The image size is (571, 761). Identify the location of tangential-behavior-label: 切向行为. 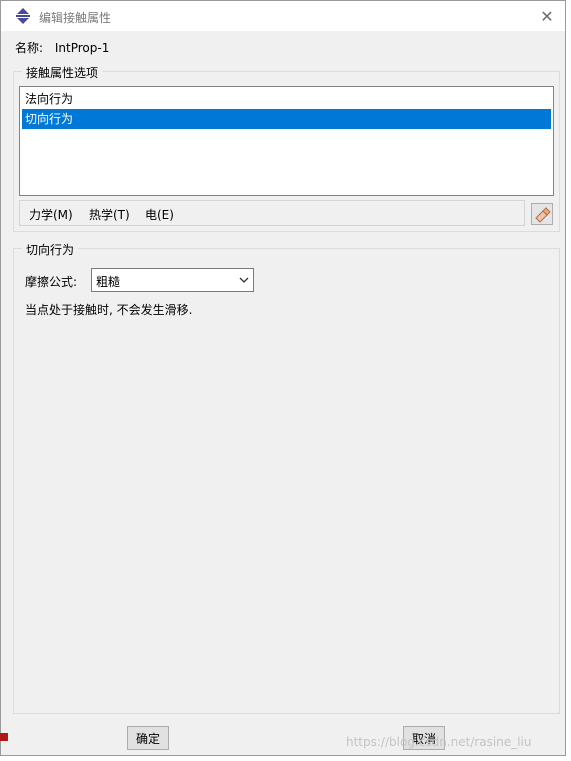
(50, 249).